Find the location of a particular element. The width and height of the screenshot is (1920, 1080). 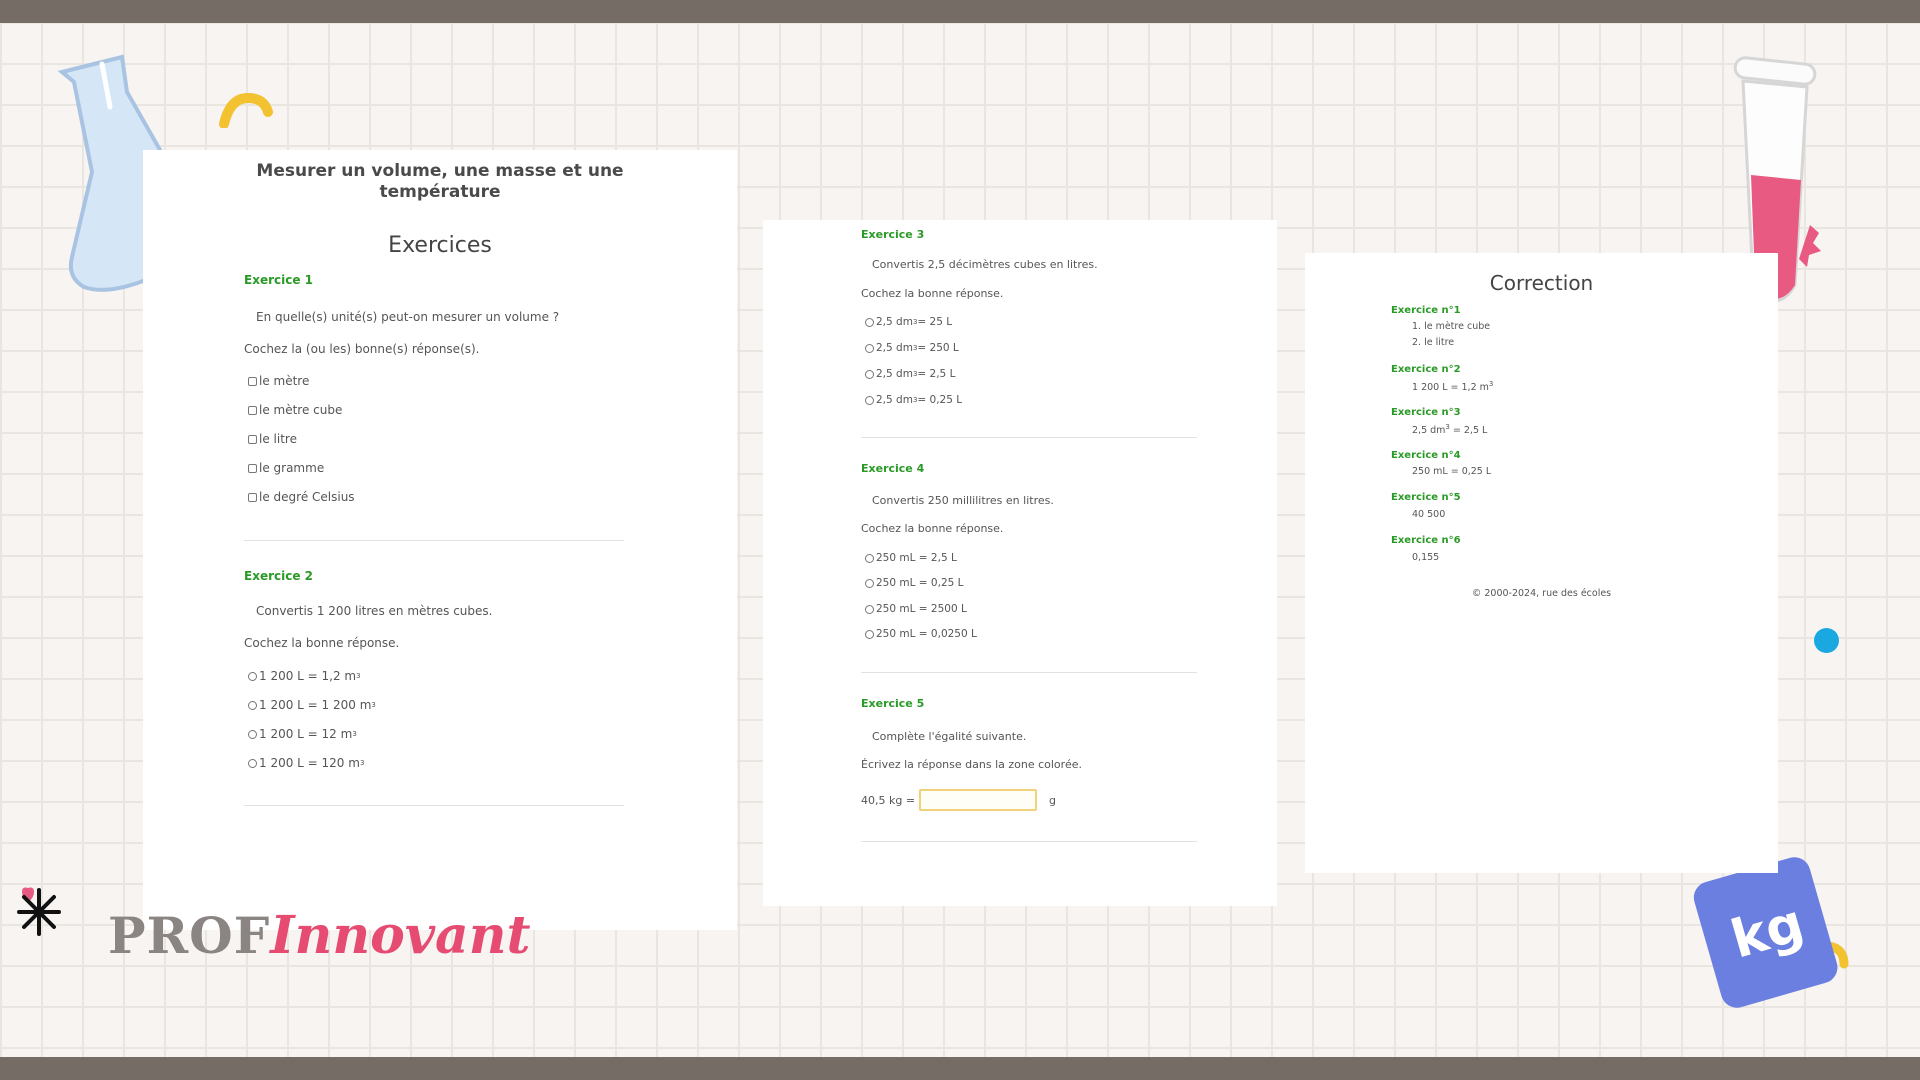

correction-exercise-title: Exercice n°2 is located at coordinates (1426, 369).